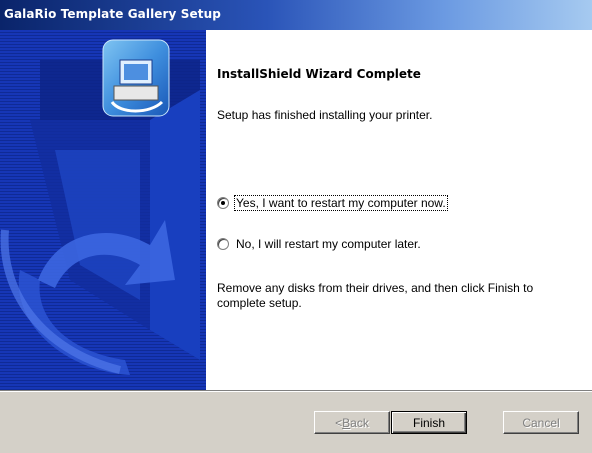 The width and height of the screenshot is (592, 453). What do you see at coordinates (296, 15) in the screenshot?
I see `title-bar: GalaRio Template Gallery Setup` at bounding box center [296, 15].